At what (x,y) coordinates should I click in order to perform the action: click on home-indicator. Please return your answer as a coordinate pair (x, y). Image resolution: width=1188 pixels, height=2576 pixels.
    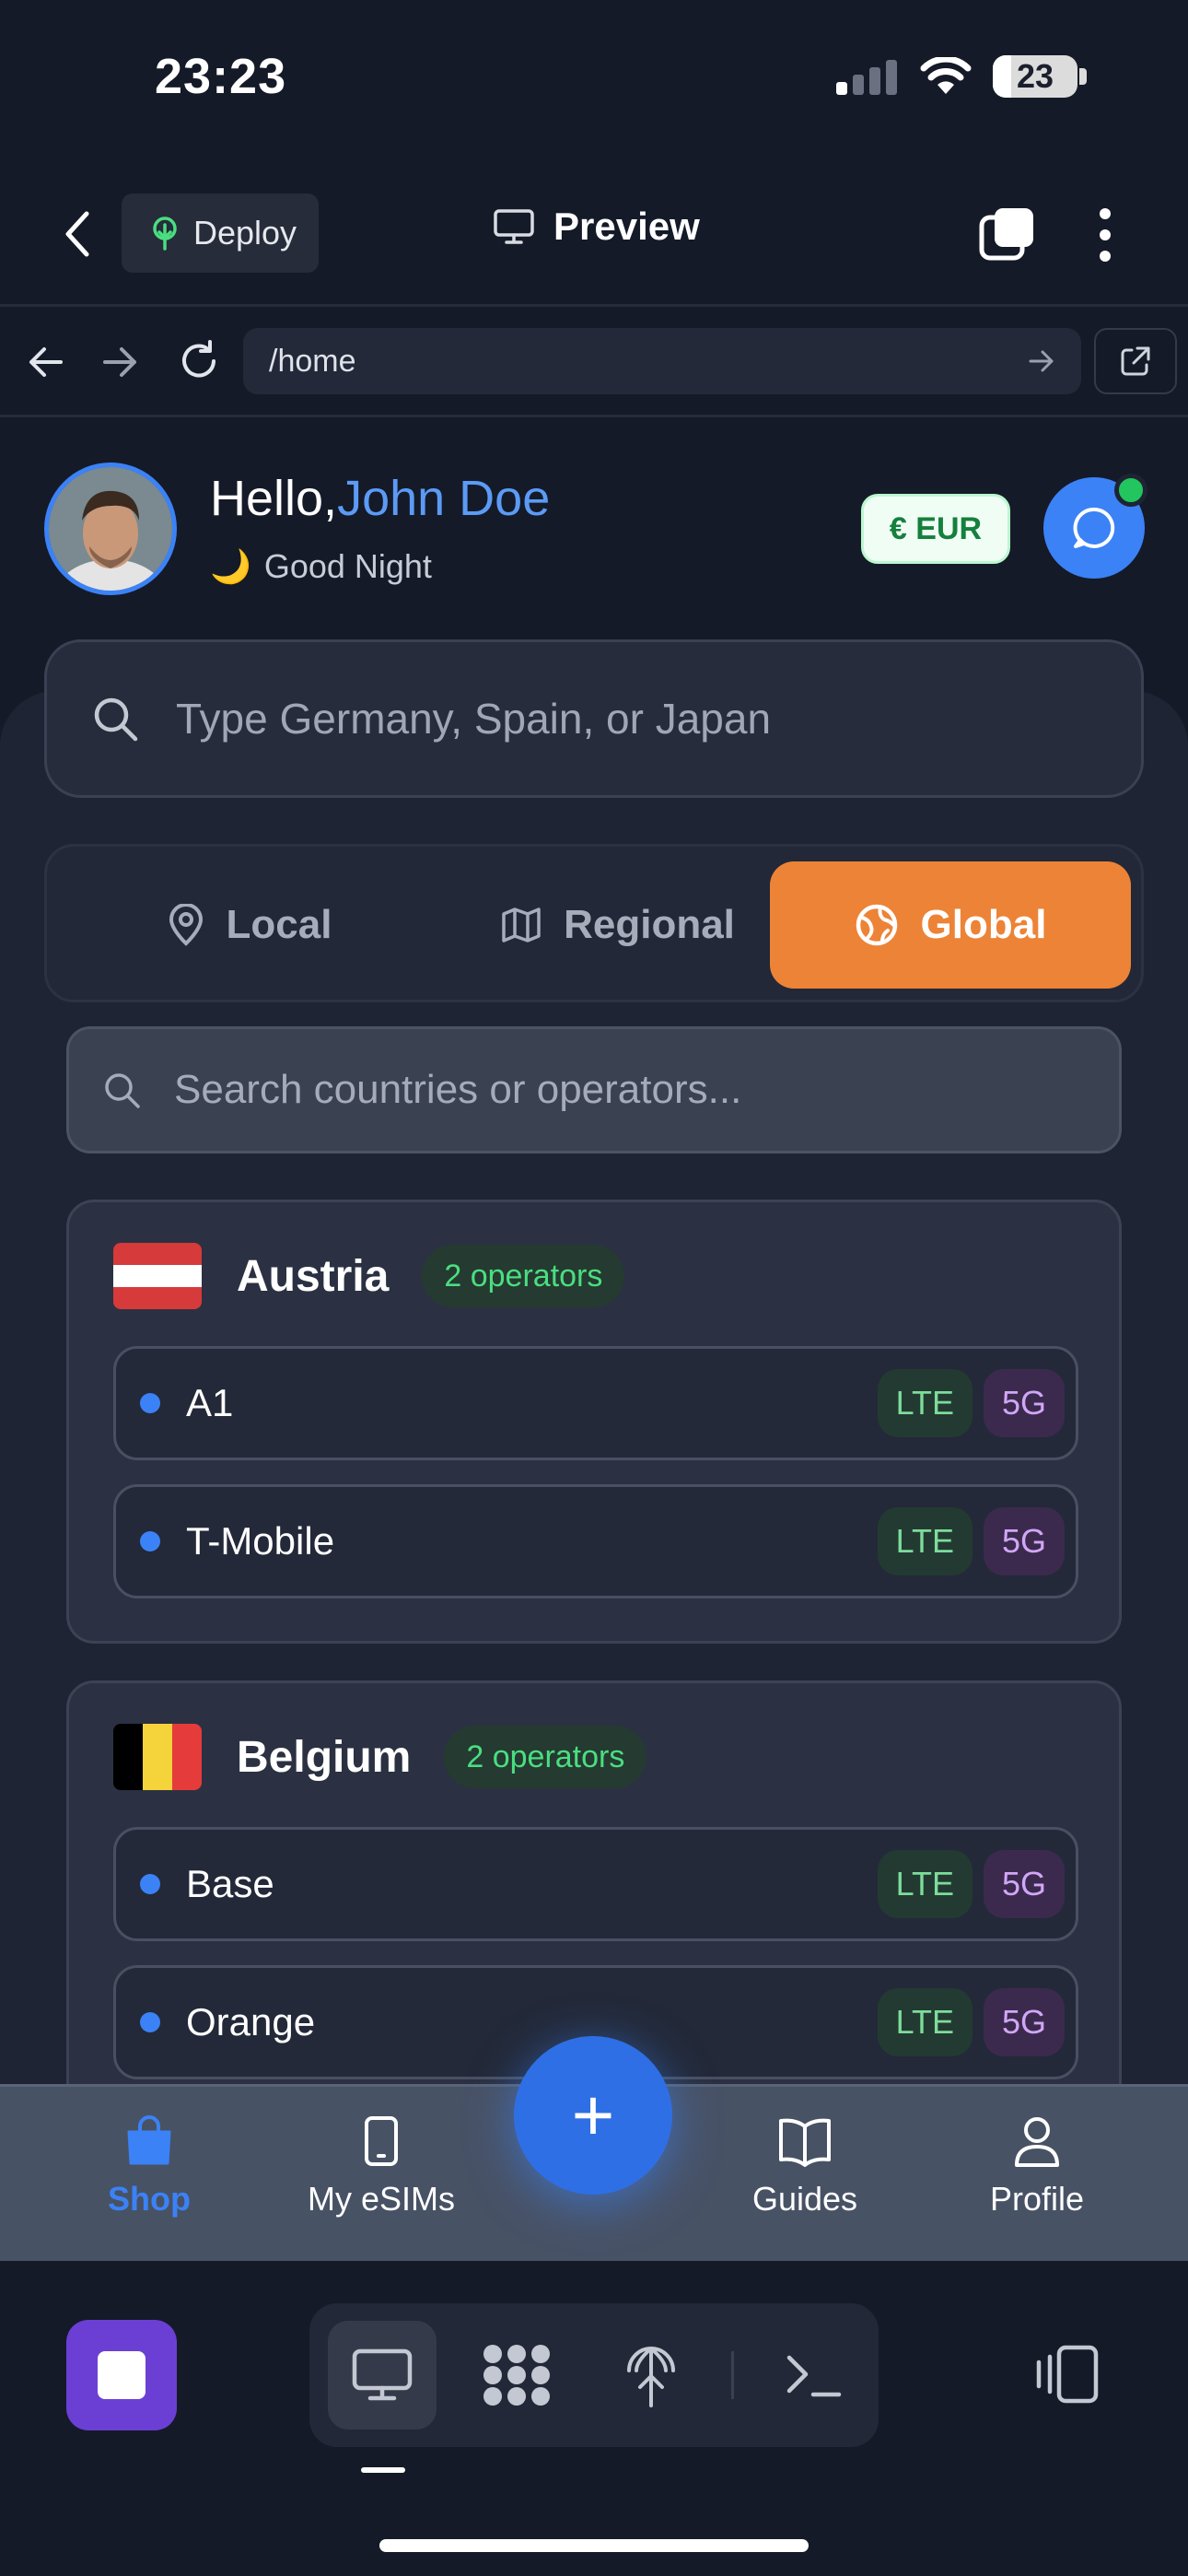
    Looking at the image, I should click on (594, 2545).